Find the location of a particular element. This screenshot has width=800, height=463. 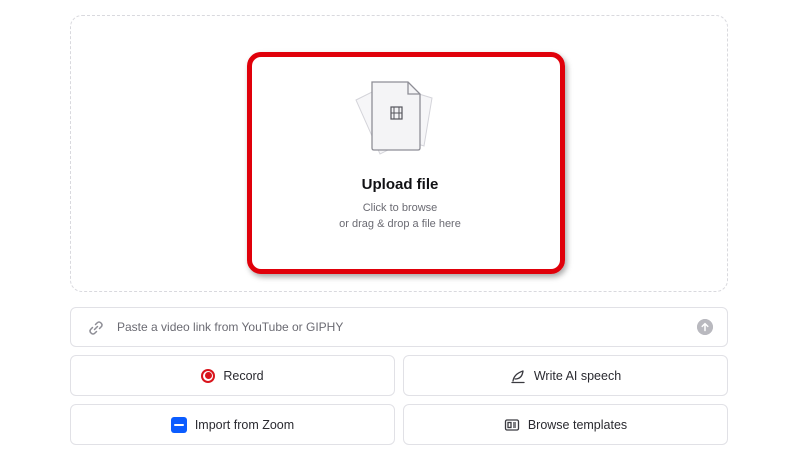

browse-templates-label: Browse templates is located at coordinates (577, 424).